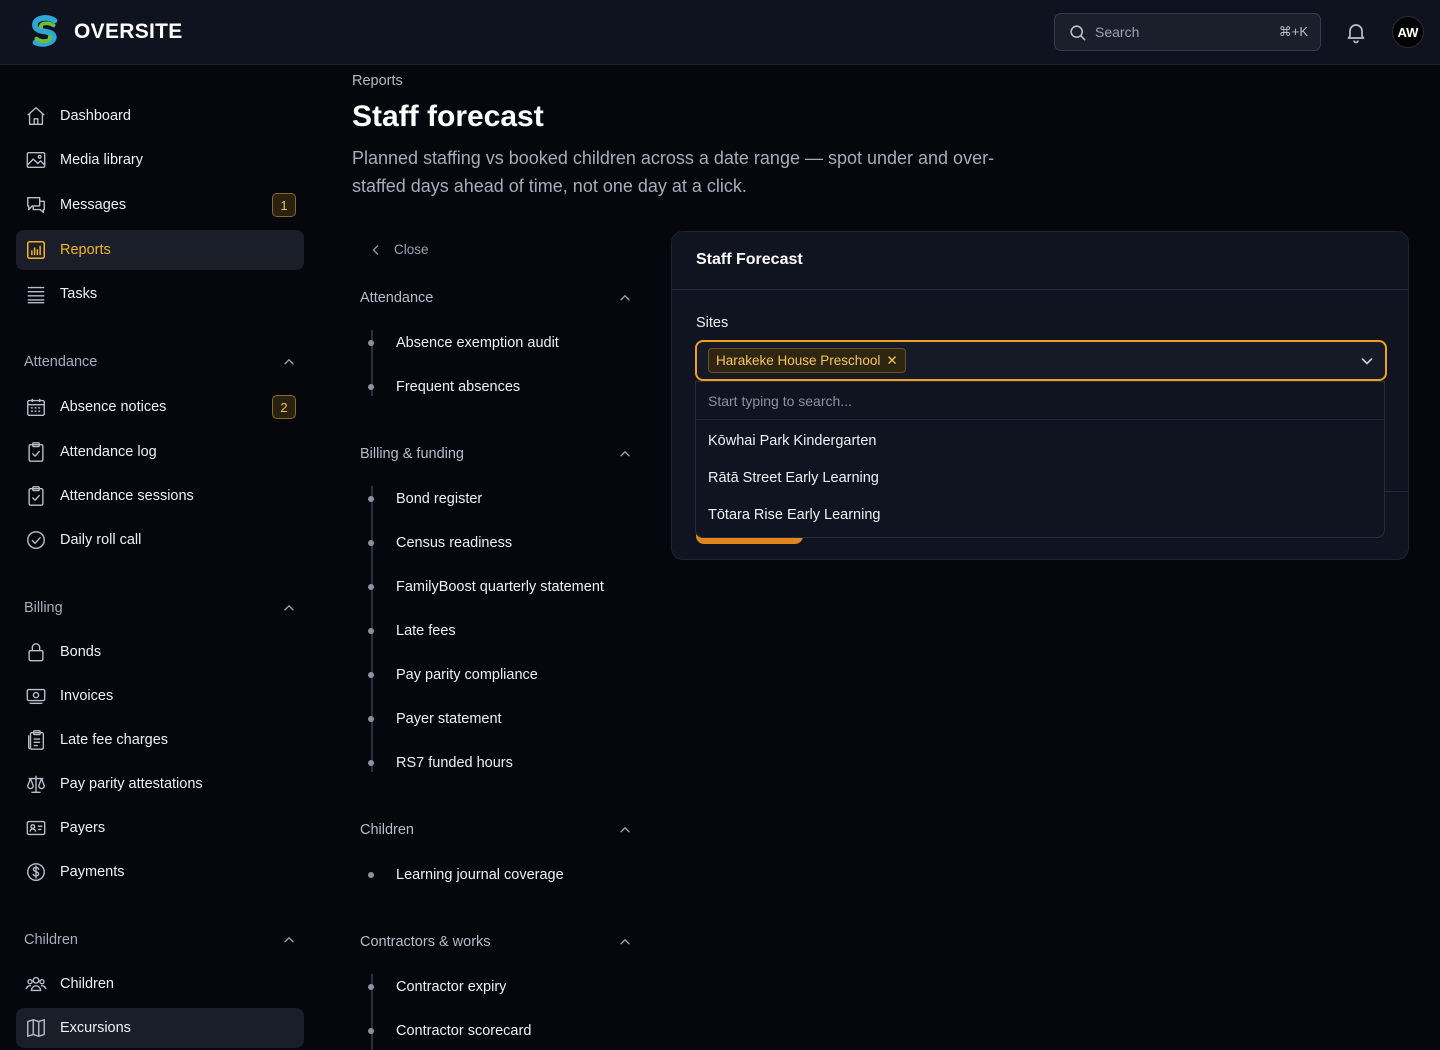  I want to click on report-link: Bond register, so click(424, 499).